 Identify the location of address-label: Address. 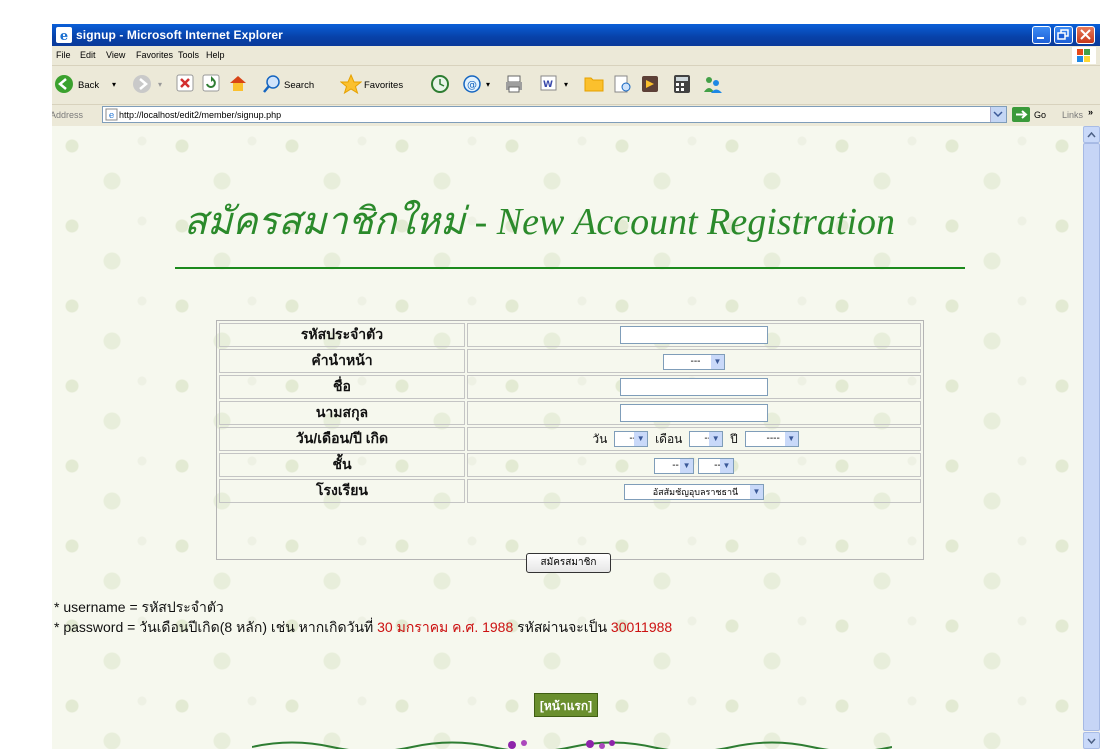
(68, 115).